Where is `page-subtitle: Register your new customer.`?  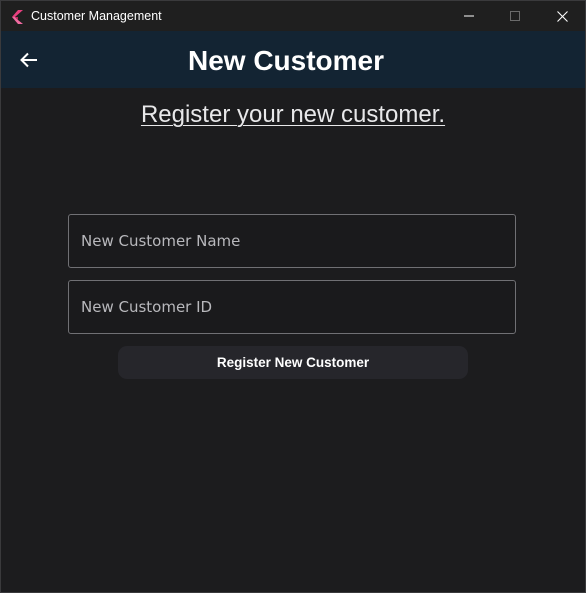
page-subtitle: Register your new customer. is located at coordinates (293, 114).